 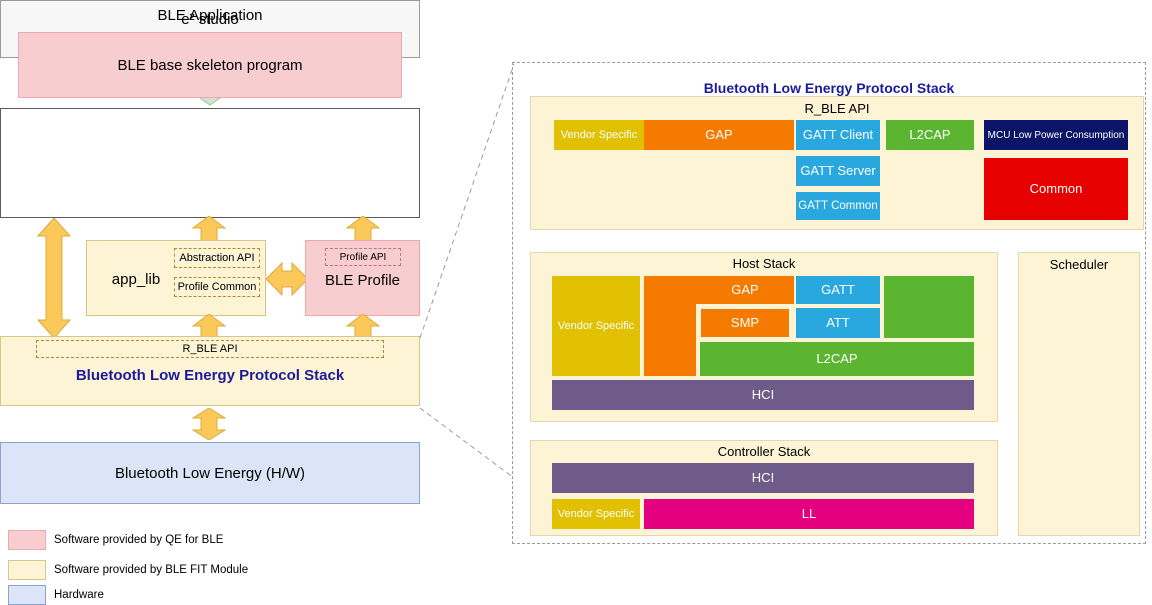 What do you see at coordinates (151, 570) in the screenshot?
I see `legend-label-fit: Software provided by BLE FIT Module` at bounding box center [151, 570].